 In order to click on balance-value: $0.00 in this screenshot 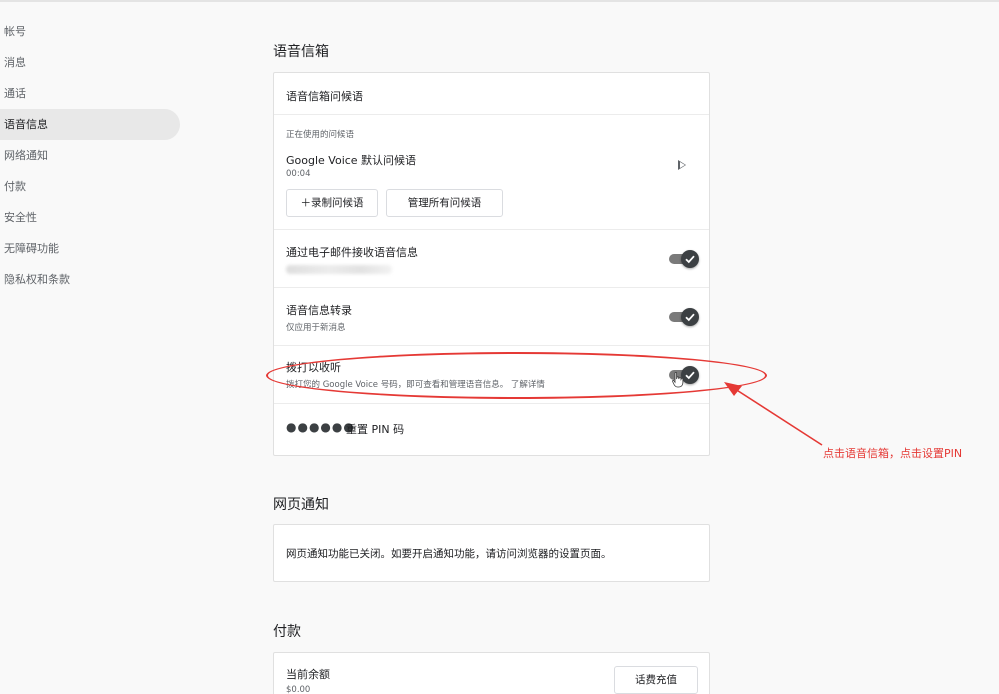, I will do `click(298, 689)`.